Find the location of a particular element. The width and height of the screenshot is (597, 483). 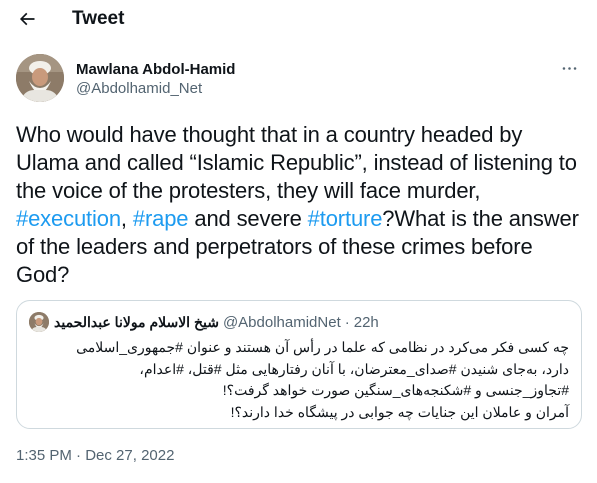

more-button is located at coordinates (569, 68).